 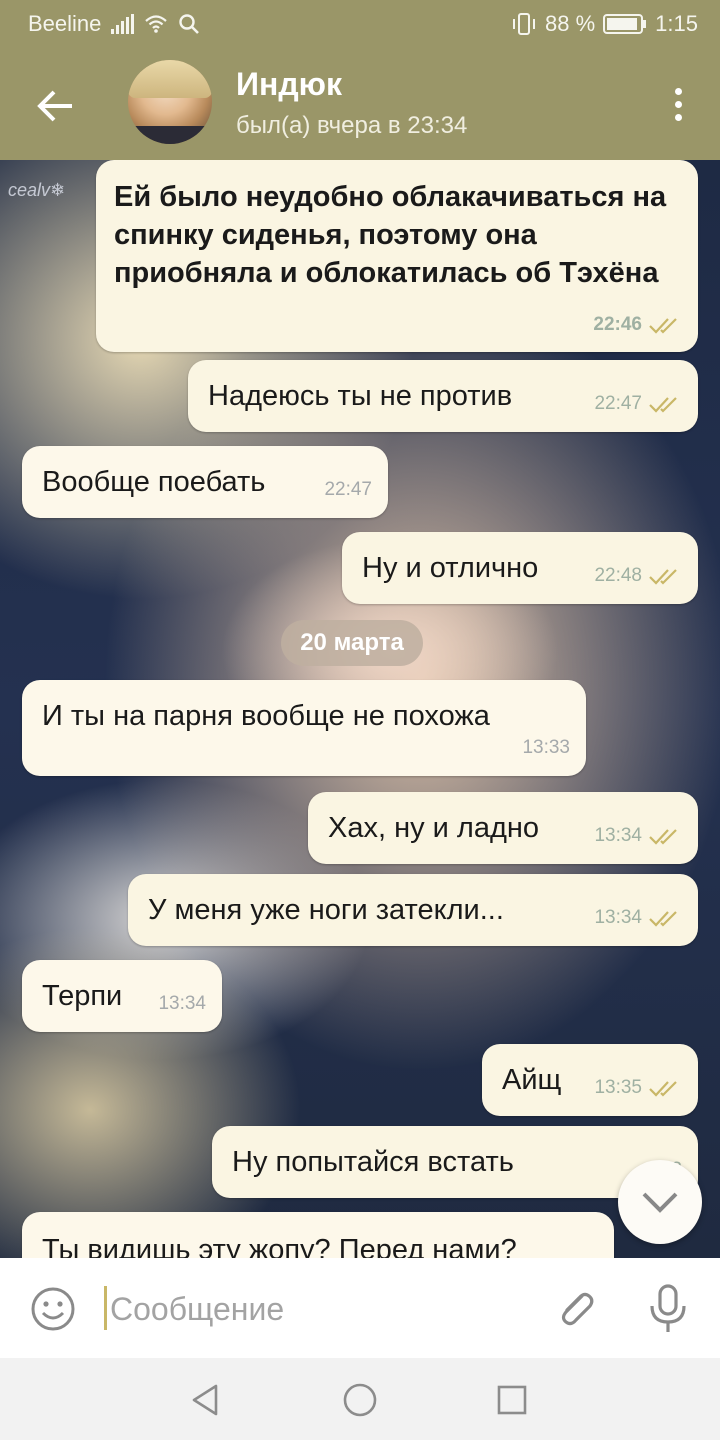 I want to click on message-meta: 22:46, so click(x=637, y=325).